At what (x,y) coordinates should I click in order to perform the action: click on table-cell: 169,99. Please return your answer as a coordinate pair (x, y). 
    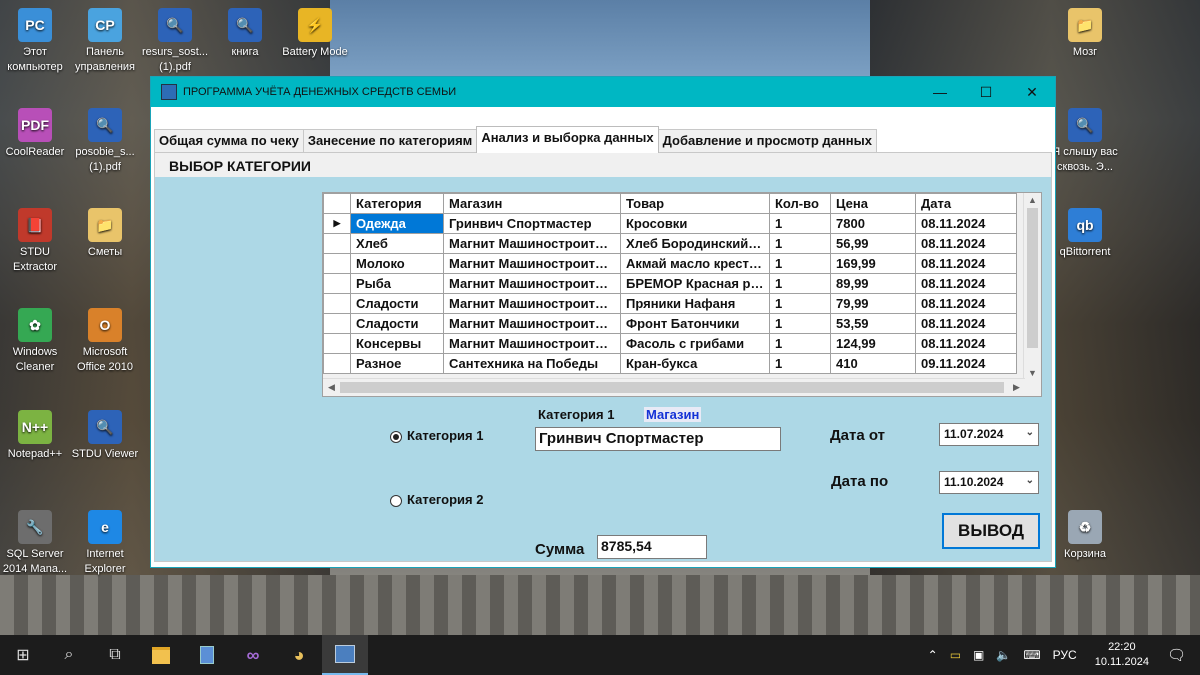
    Looking at the image, I should click on (873, 263).